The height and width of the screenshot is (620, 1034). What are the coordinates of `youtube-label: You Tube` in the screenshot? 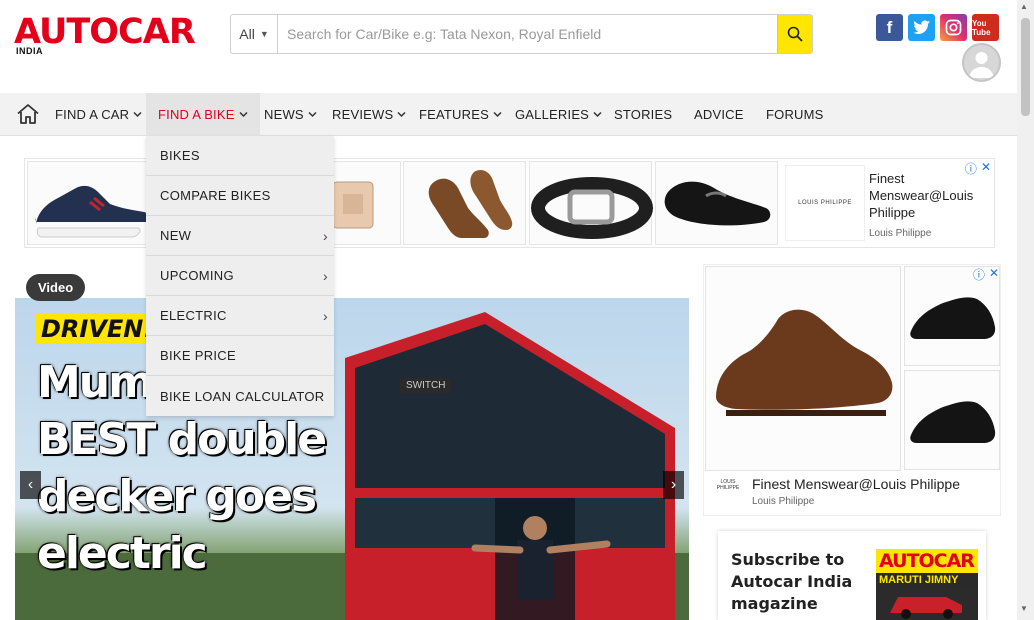 It's located at (981, 27).